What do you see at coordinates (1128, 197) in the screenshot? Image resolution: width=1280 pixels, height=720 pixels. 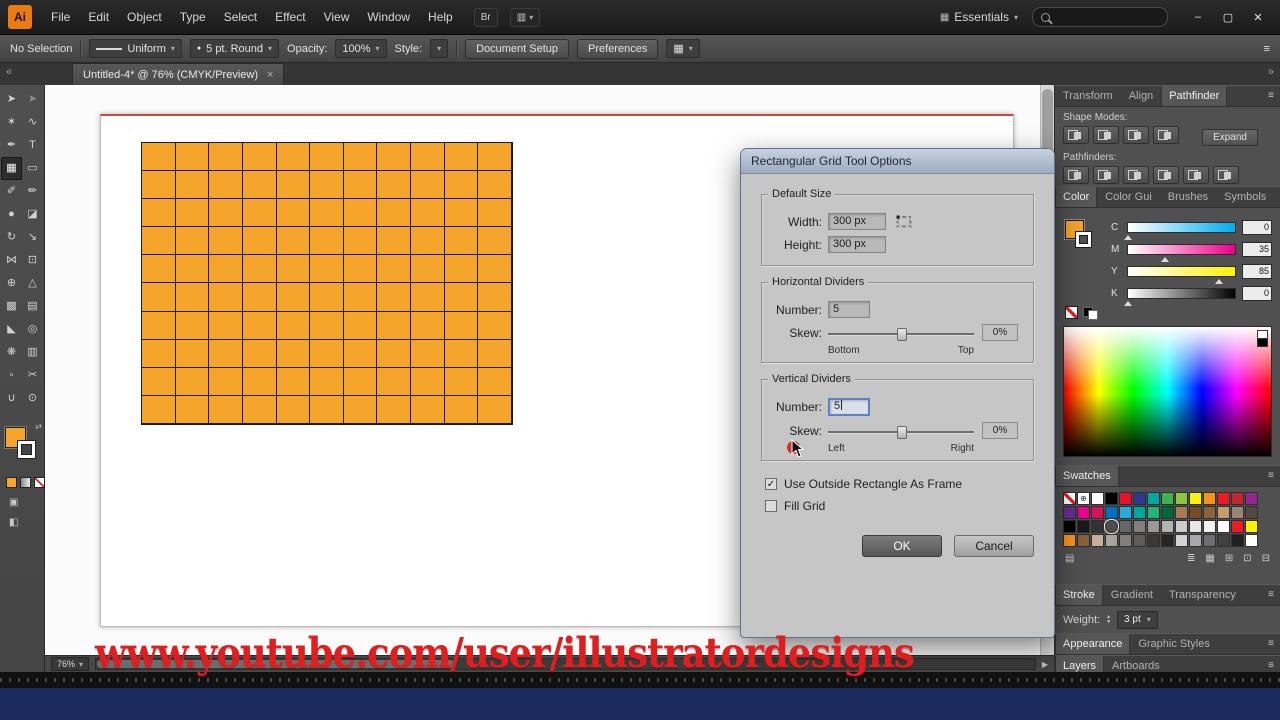 I see `tab-color-gui: Color Gui` at bounding box center [1128, 197].